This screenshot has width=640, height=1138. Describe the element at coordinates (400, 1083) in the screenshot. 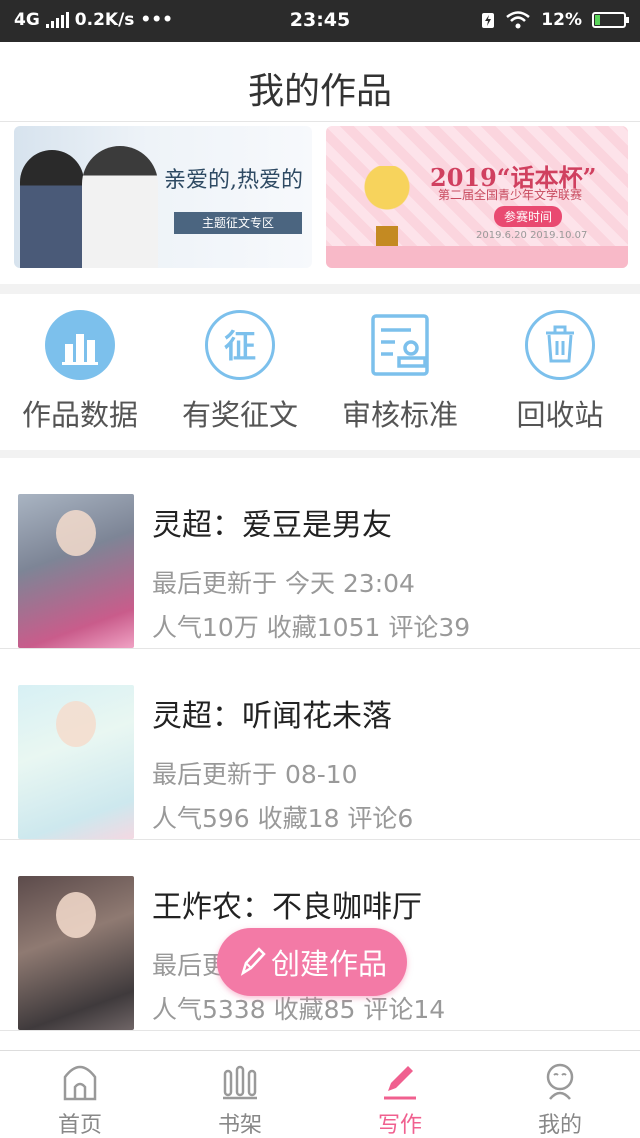

I see `pen-icon` at that location.